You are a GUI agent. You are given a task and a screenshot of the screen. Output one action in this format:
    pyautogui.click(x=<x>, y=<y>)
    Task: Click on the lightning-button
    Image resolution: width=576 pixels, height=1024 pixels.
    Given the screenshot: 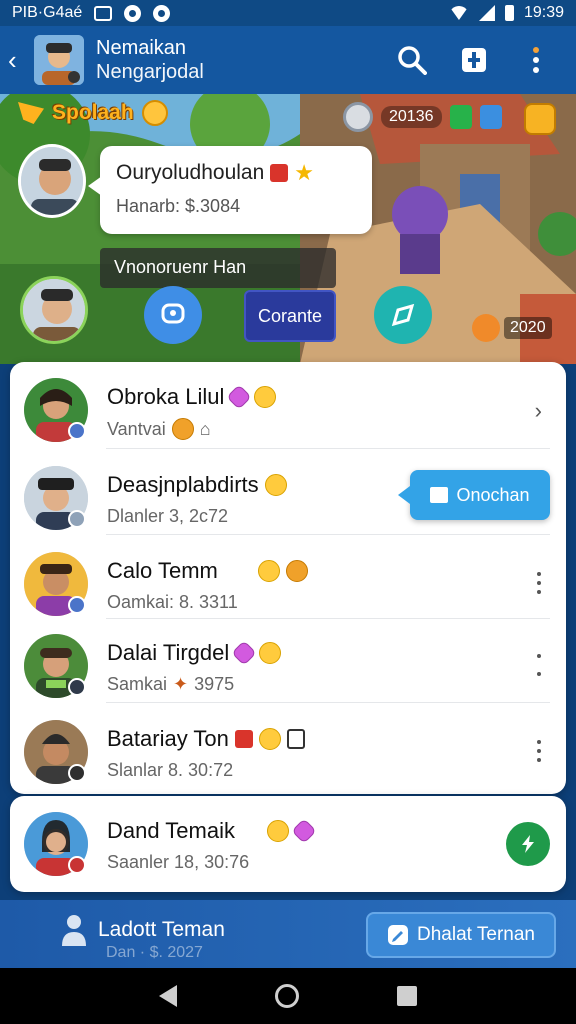 What is the action you would take?
    pyautogui.click(x=528, y=844)
    